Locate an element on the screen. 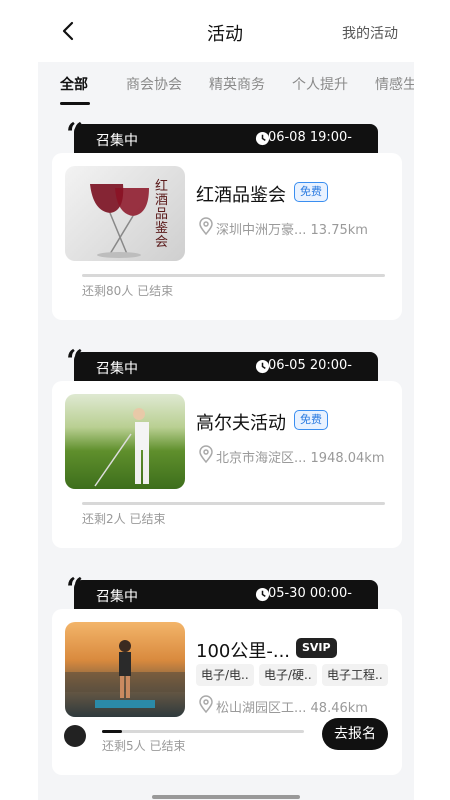  golfer-image is located at coordinates (121, 447).